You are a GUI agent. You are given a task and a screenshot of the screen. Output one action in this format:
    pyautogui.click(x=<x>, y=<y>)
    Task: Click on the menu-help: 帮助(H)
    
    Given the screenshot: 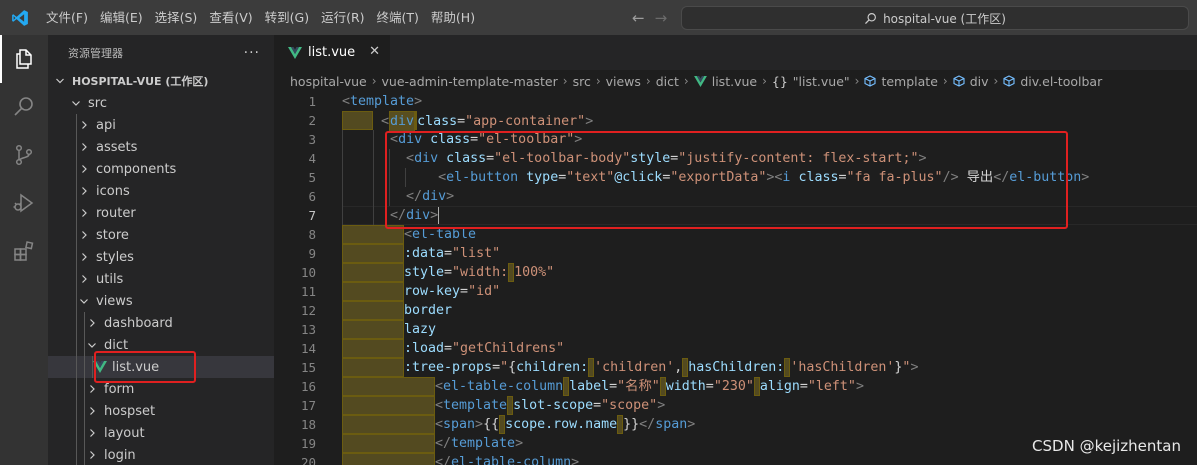 What is the action you would take?
    pyautogui.click(x=453, y=17)
    